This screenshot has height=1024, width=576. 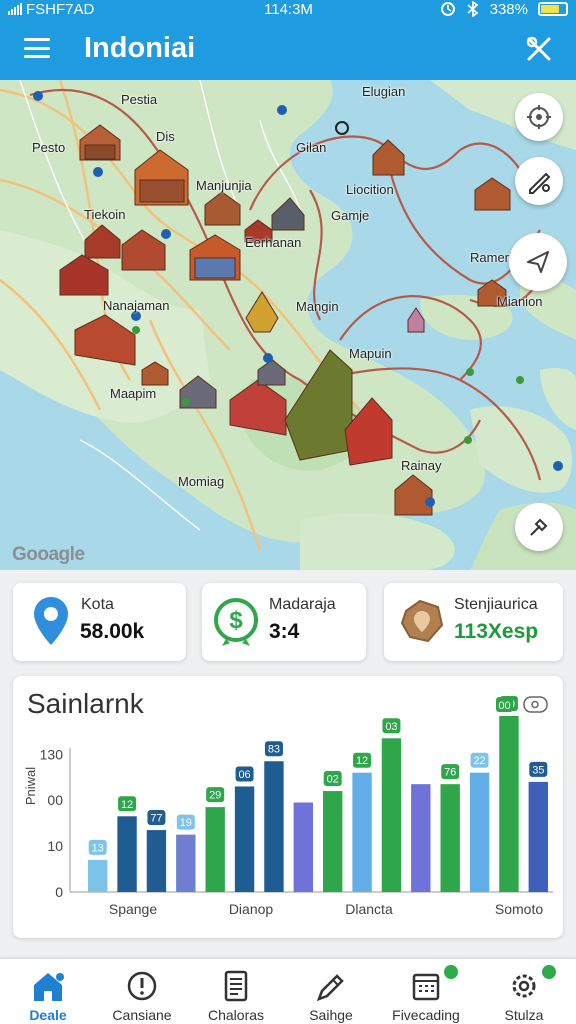 I want to click on nav-item-fivecading: Fivecading, so click(x=426, y=991).